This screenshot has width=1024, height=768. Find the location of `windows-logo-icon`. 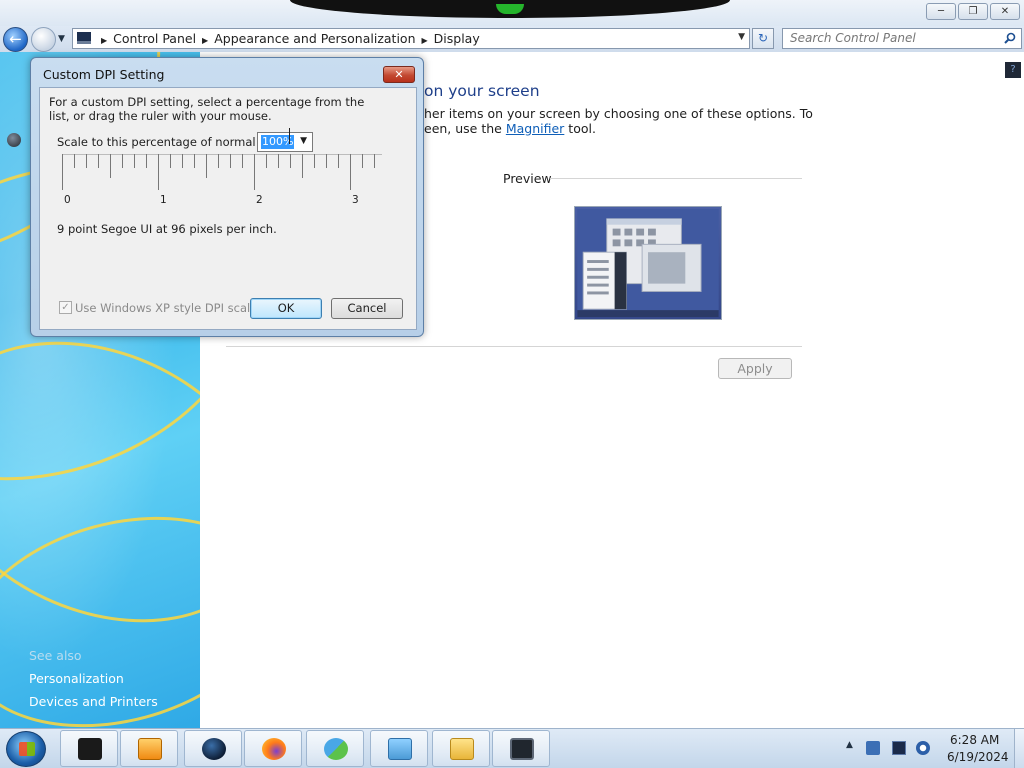

windows-logo-icon is located at coordinates (27, 749).